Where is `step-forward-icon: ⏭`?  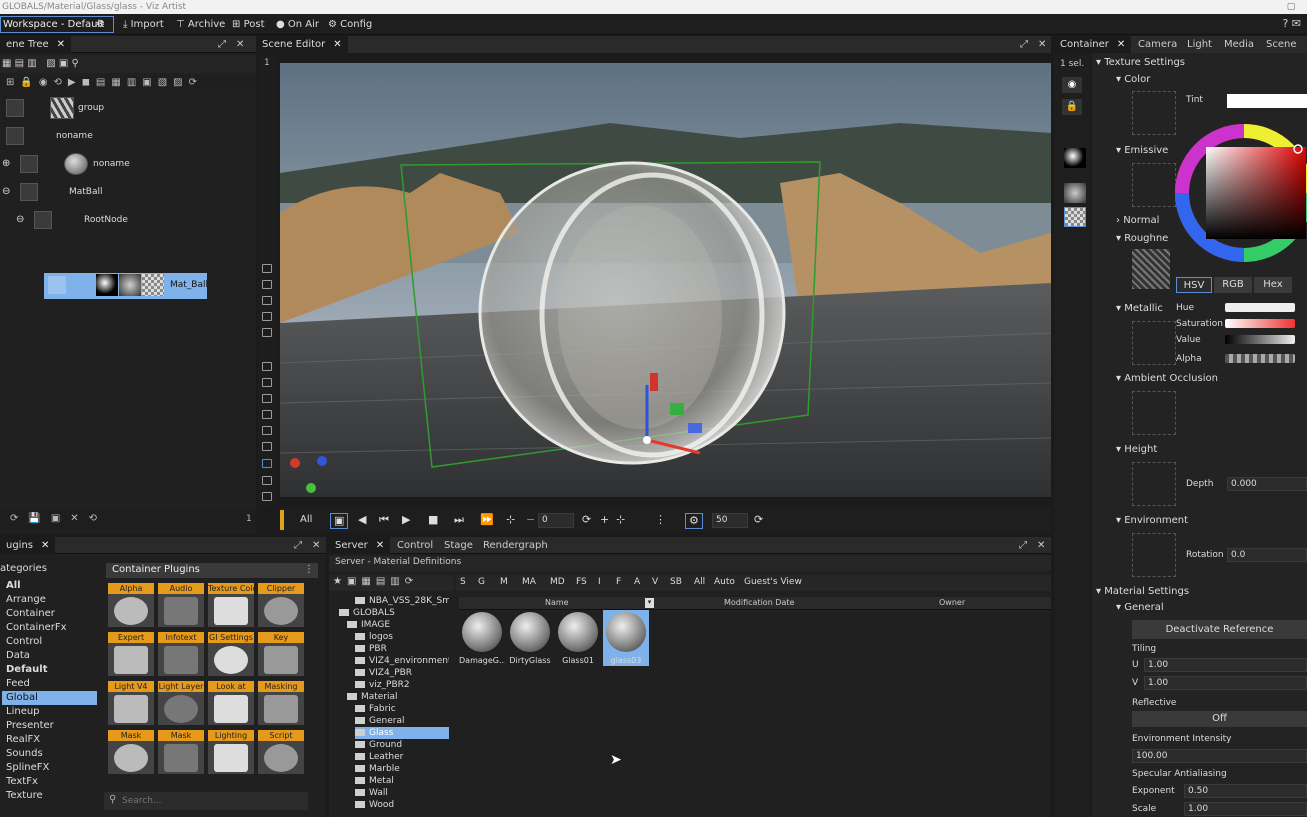
step-forward-icon: ⏭ is located at coordinates (459, 520).